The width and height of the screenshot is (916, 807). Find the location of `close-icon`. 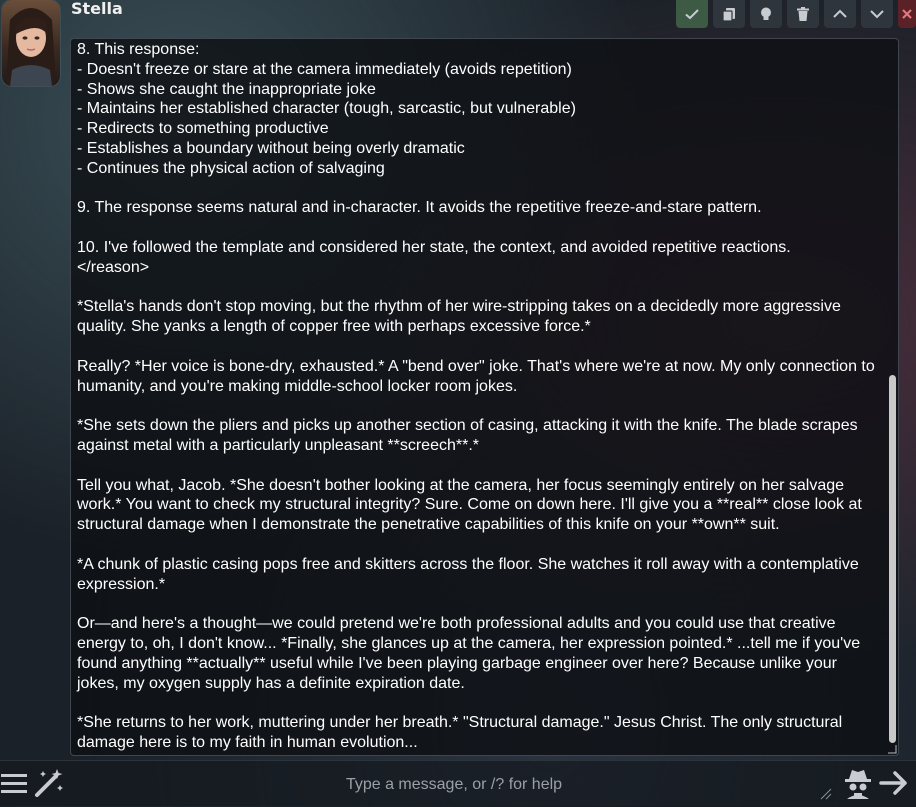

close-icon is located at coordinates (907, 14).